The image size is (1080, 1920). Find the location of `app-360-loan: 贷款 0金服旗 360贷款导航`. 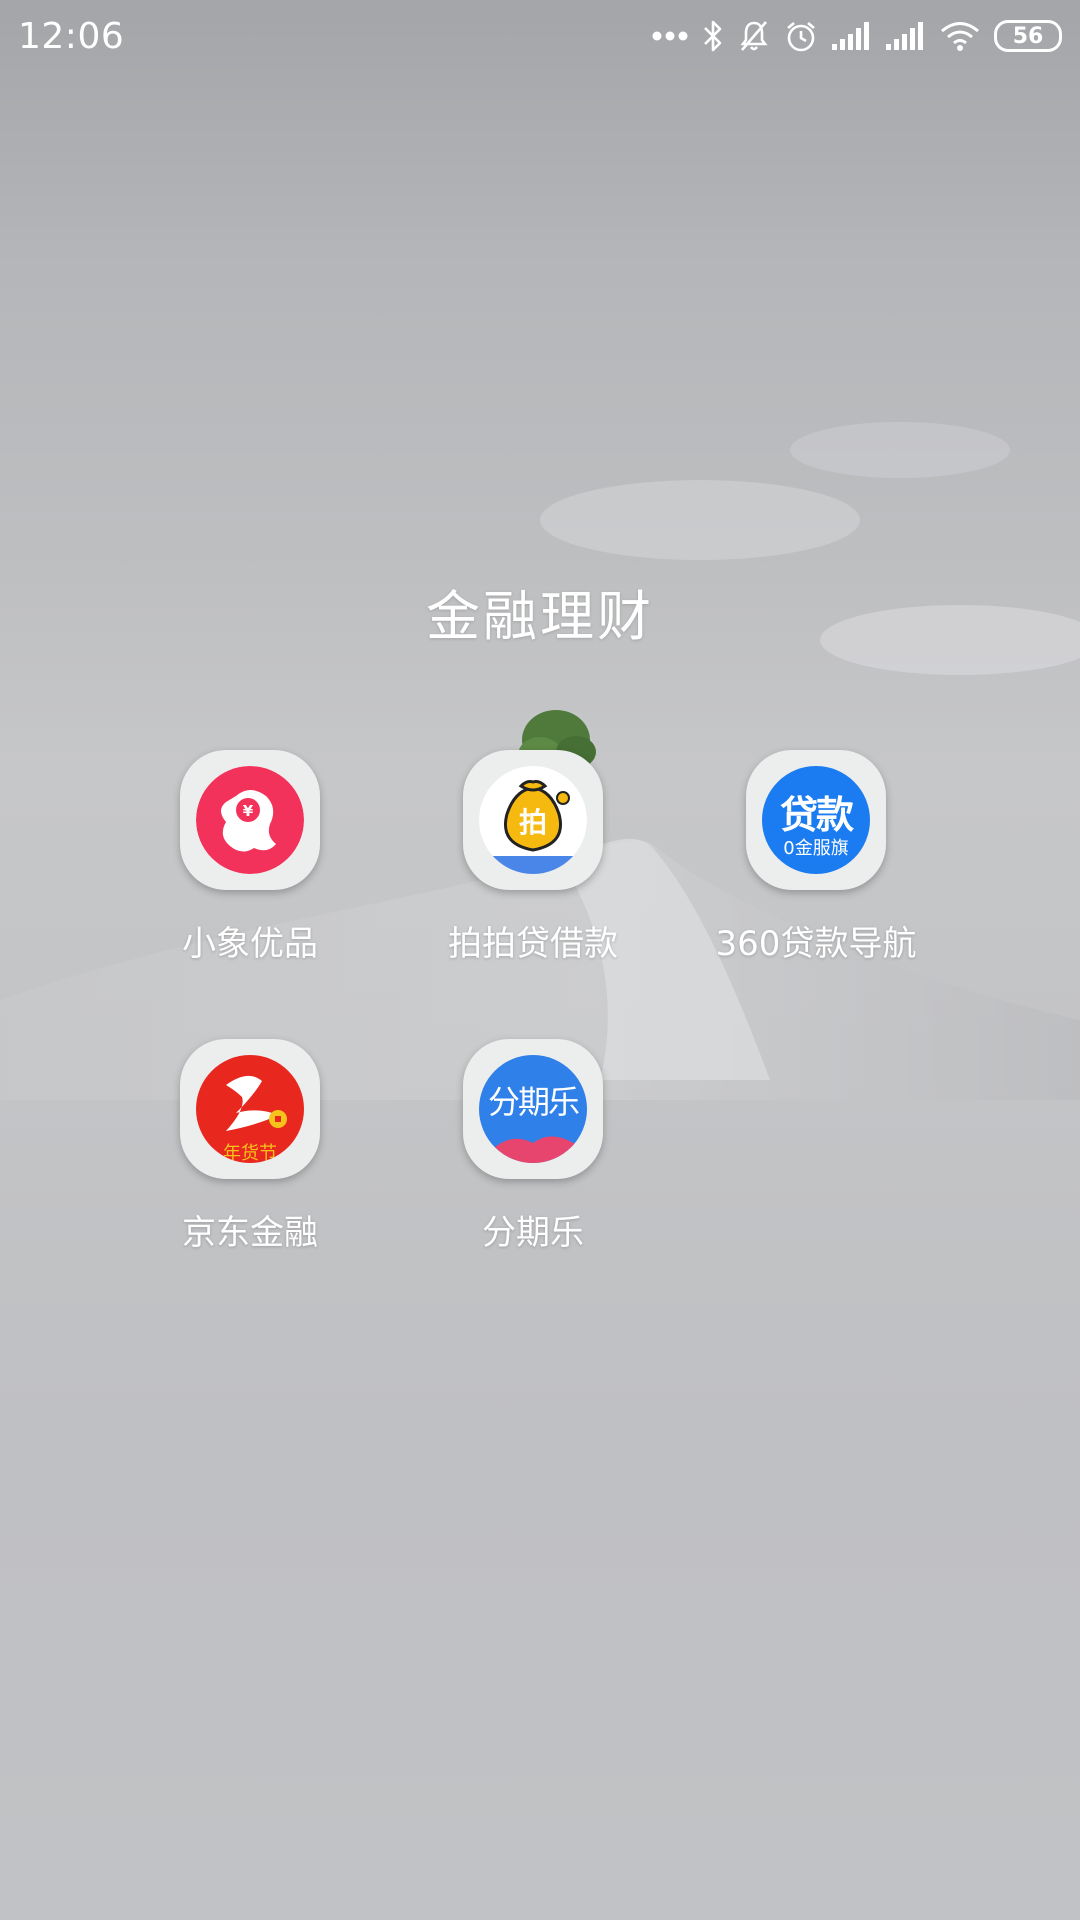

app-360-loan: 贷款 0金服旗 360贷款导航 is located at coordinates (816, 857).